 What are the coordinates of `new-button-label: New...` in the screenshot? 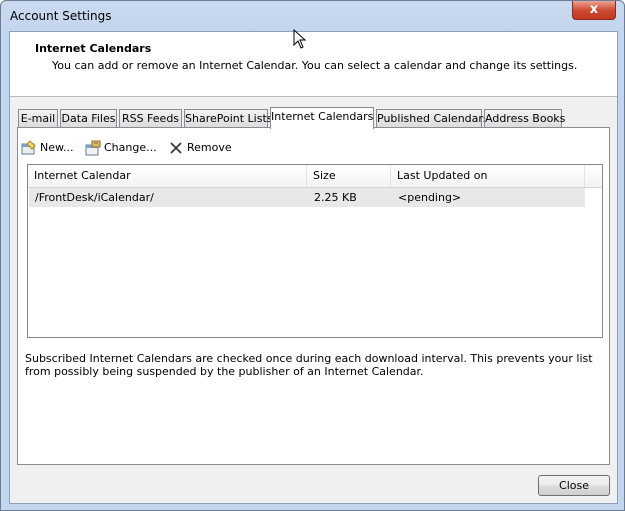 It's located at (57, 147).